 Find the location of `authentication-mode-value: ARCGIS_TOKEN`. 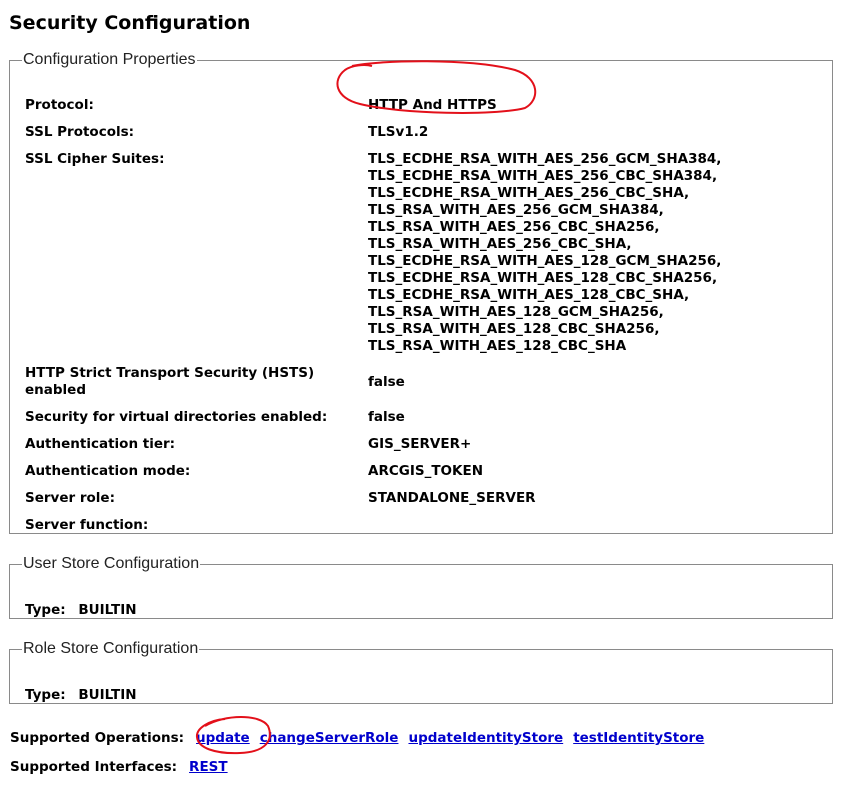

authentication-mode-value: ARCGIS_TOKEN is located at coordinates (425, 471).